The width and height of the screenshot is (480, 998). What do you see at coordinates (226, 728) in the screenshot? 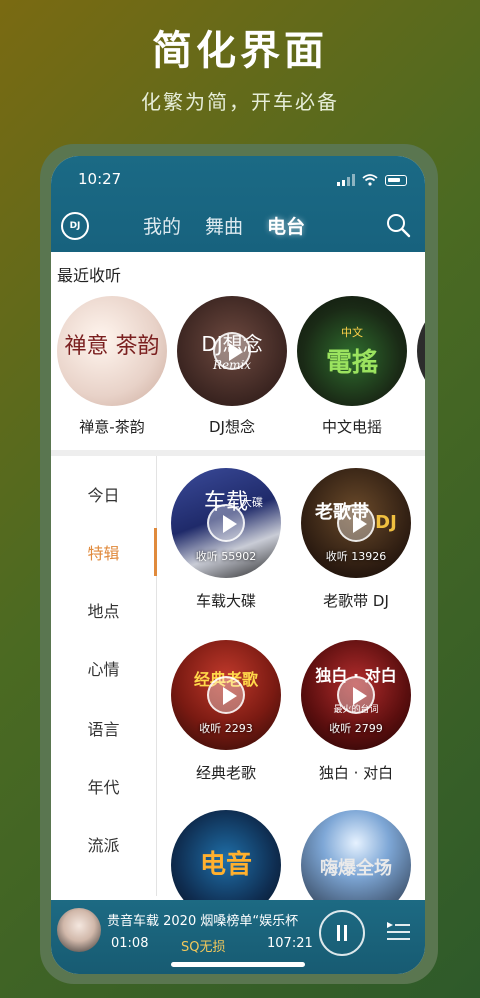
I see `listen-count: 收听 2293` at bounding box center [226, 728].